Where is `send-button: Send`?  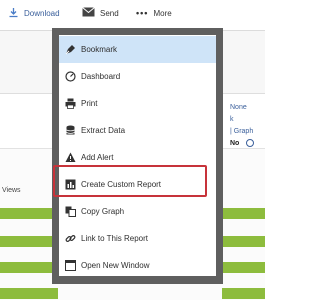
send-button: Send is located at coordinates (100, 13).